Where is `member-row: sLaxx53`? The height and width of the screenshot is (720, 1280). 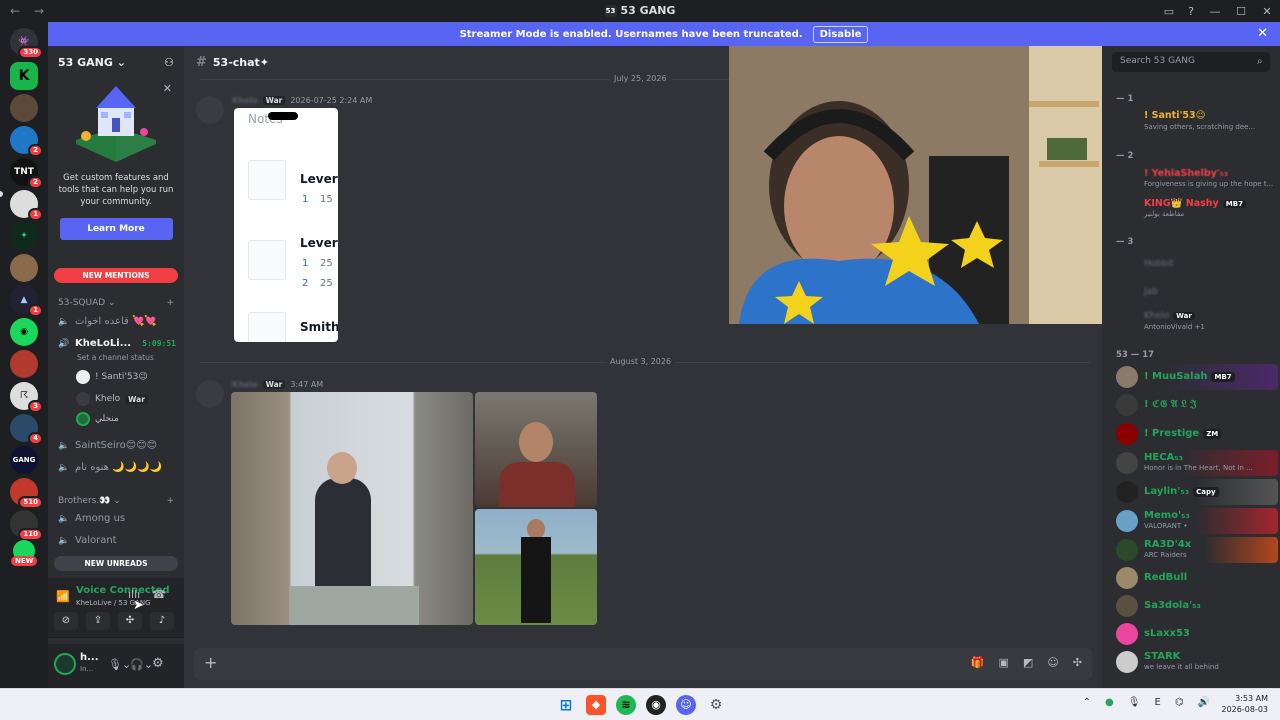
member-row: sLaxx53 is located at coordinates (1196, 634).